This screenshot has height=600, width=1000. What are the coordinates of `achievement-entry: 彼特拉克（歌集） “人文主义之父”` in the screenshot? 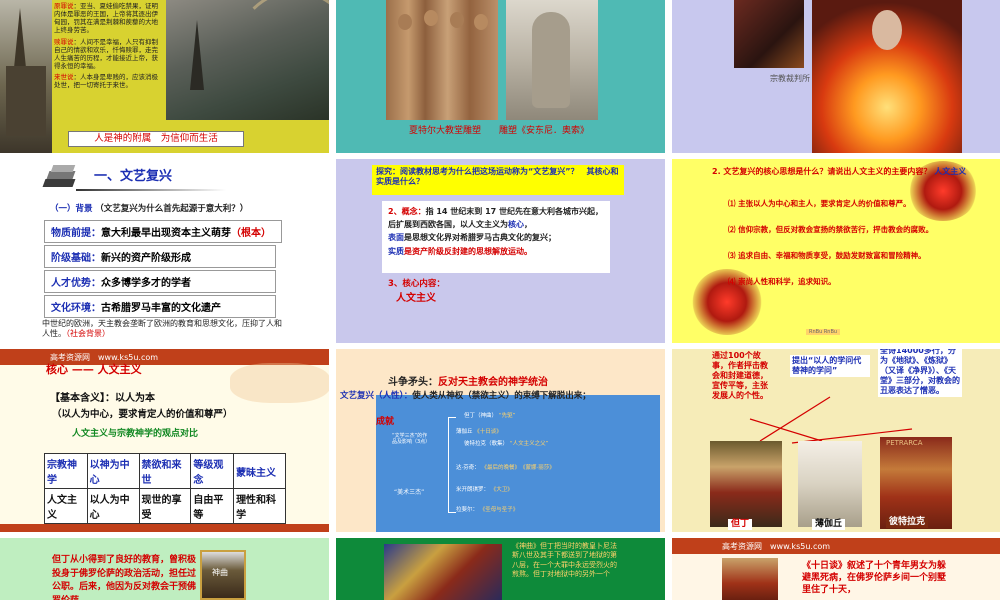 It's located at (506, 444).